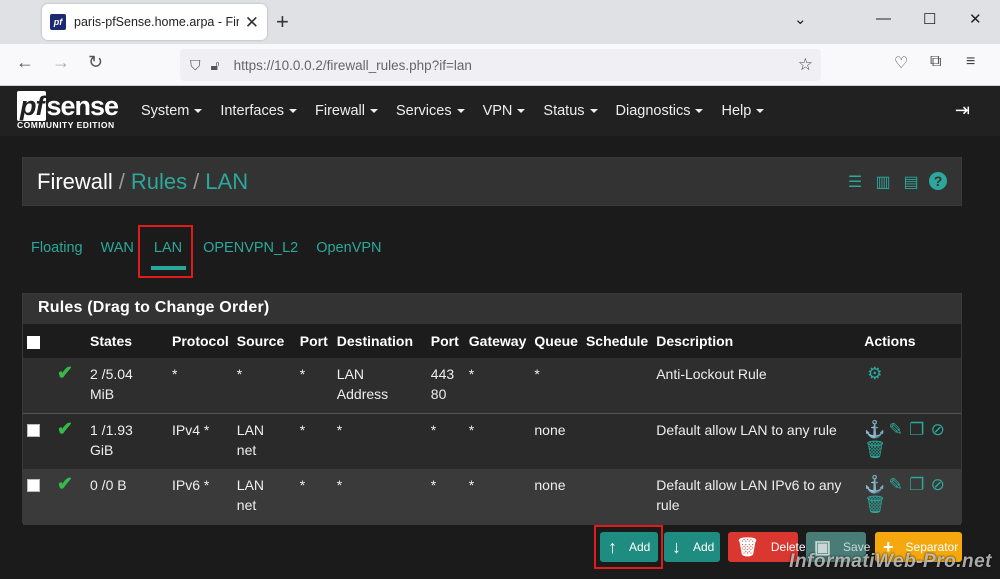 This screenshot has height=579, width=1000. Describe the element at coordinates (743, 111) in the screenshot. I see `menu-help: Help` at that location.